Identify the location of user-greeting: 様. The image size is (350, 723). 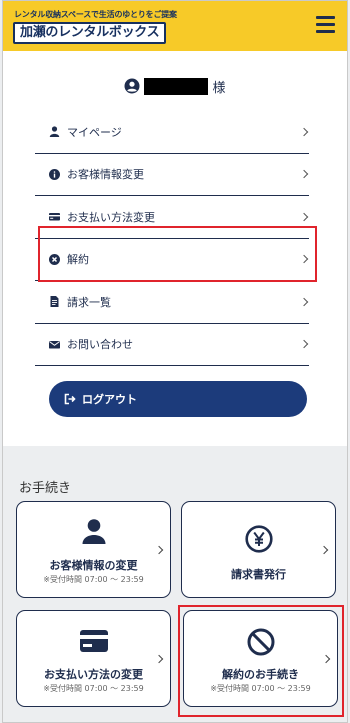
(175, 86).